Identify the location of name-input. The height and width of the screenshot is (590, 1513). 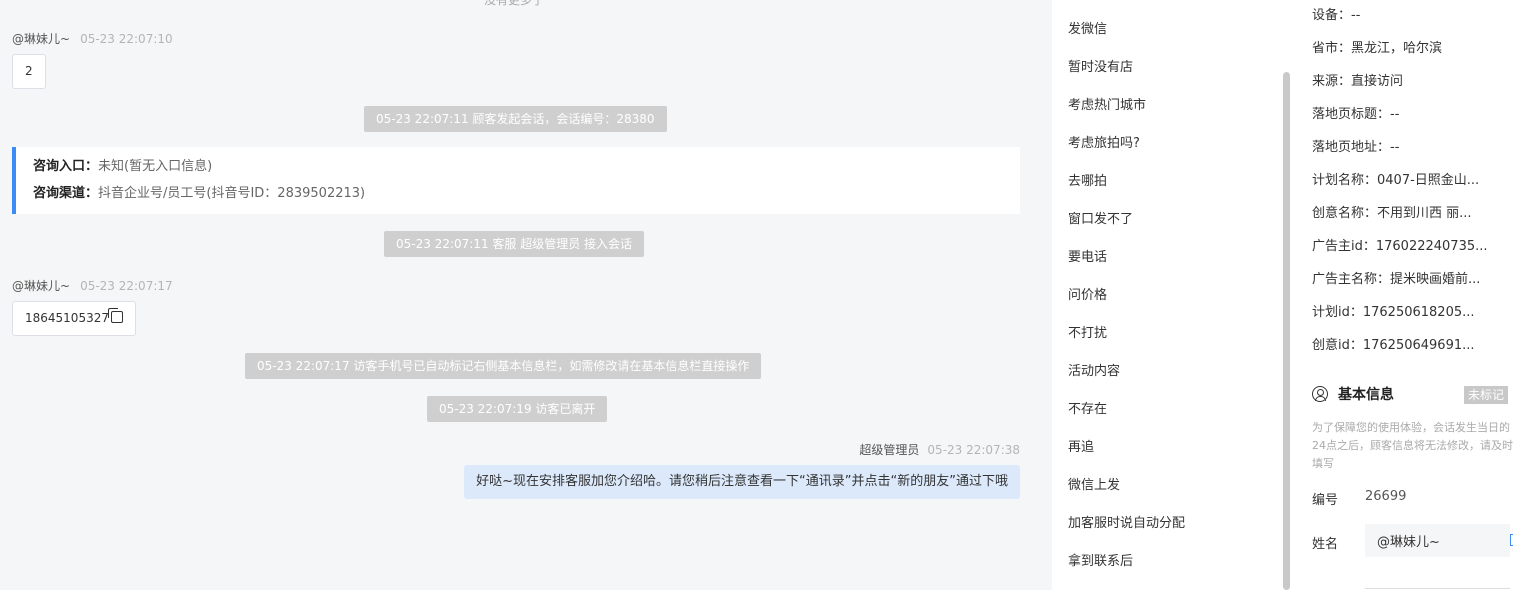
(1437, 540).